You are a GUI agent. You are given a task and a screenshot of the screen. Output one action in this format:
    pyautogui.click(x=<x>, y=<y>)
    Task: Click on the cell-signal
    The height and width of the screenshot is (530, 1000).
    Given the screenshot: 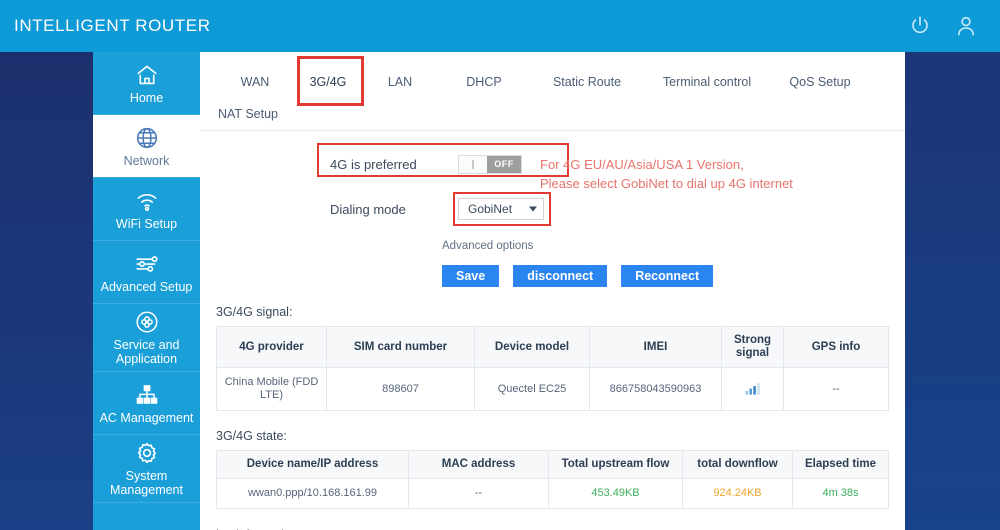 What is the action you would take?
    pyautogui.click(x=752, y=389)
    